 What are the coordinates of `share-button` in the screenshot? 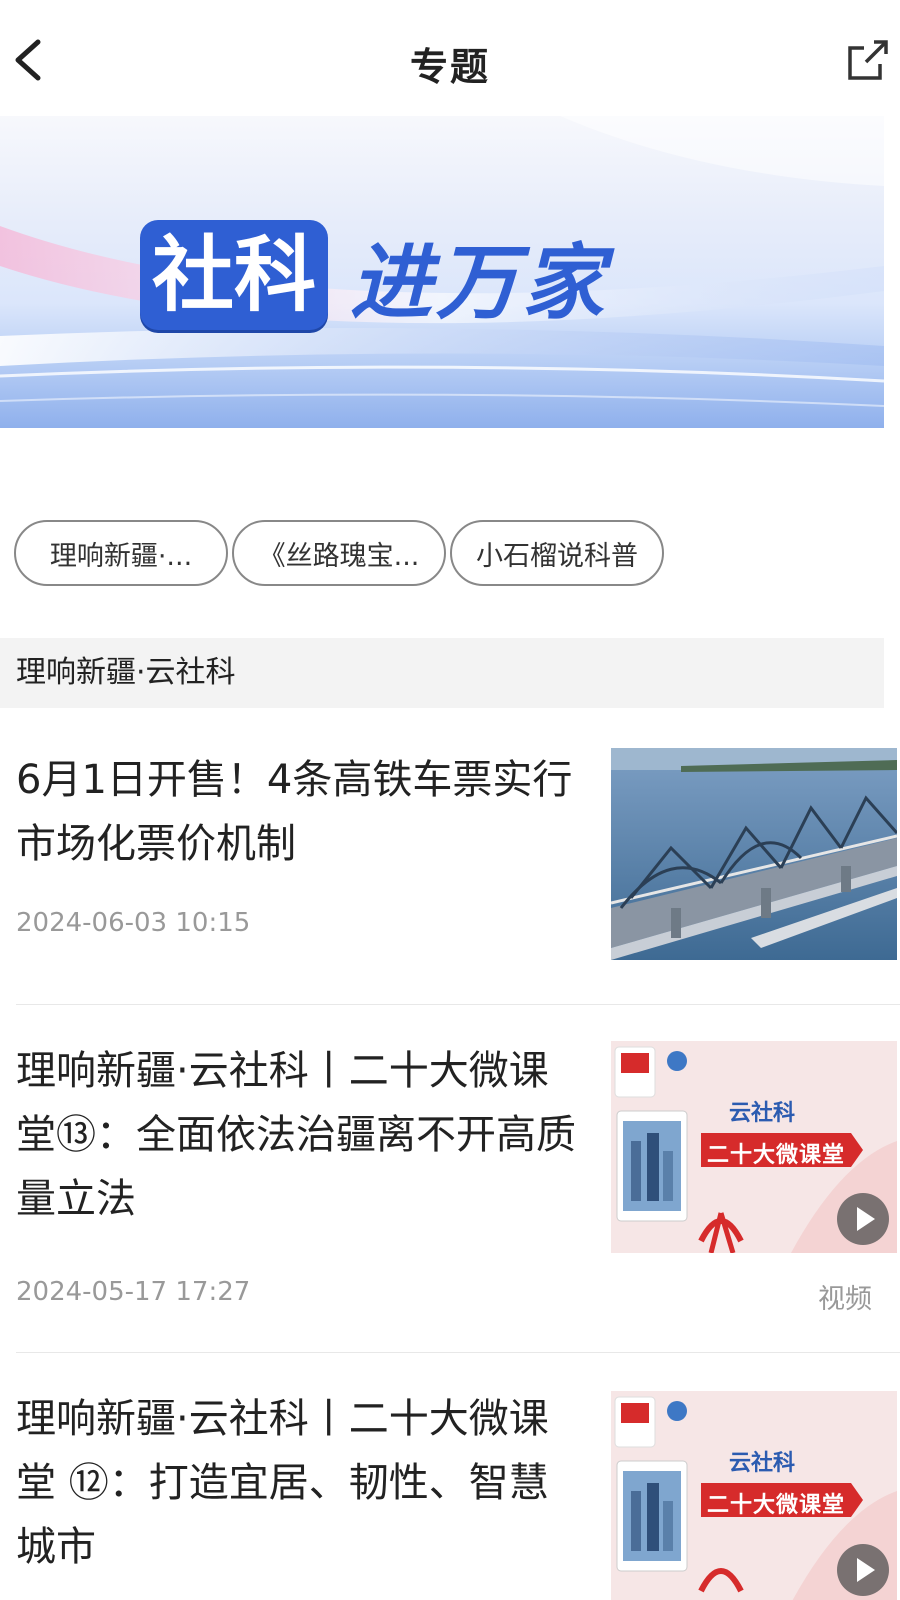 It's located at (868, 60).